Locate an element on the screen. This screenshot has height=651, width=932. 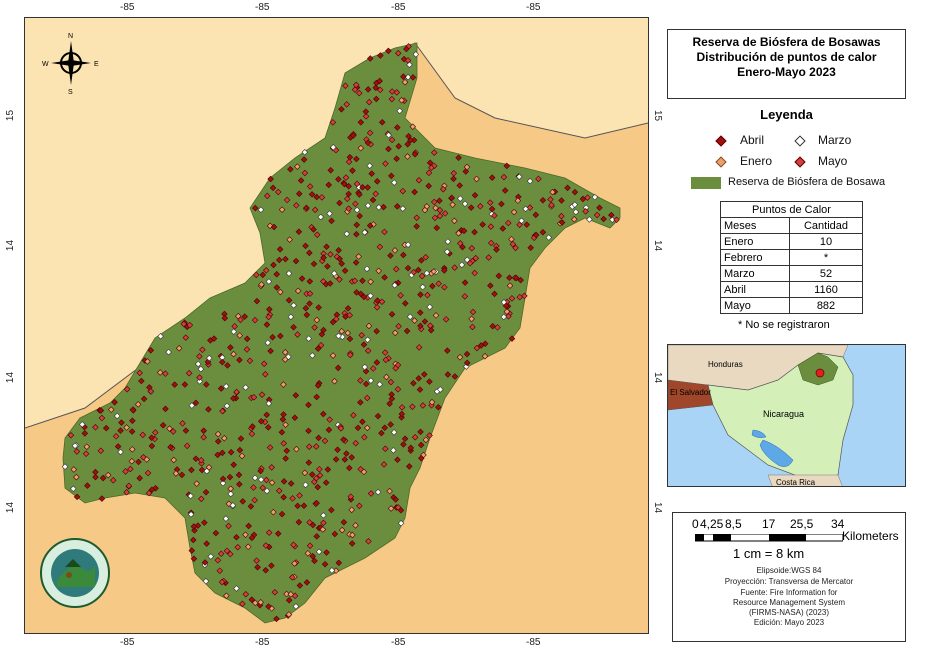
table-cell-mes: Enero is located at coordinates (755, 241).